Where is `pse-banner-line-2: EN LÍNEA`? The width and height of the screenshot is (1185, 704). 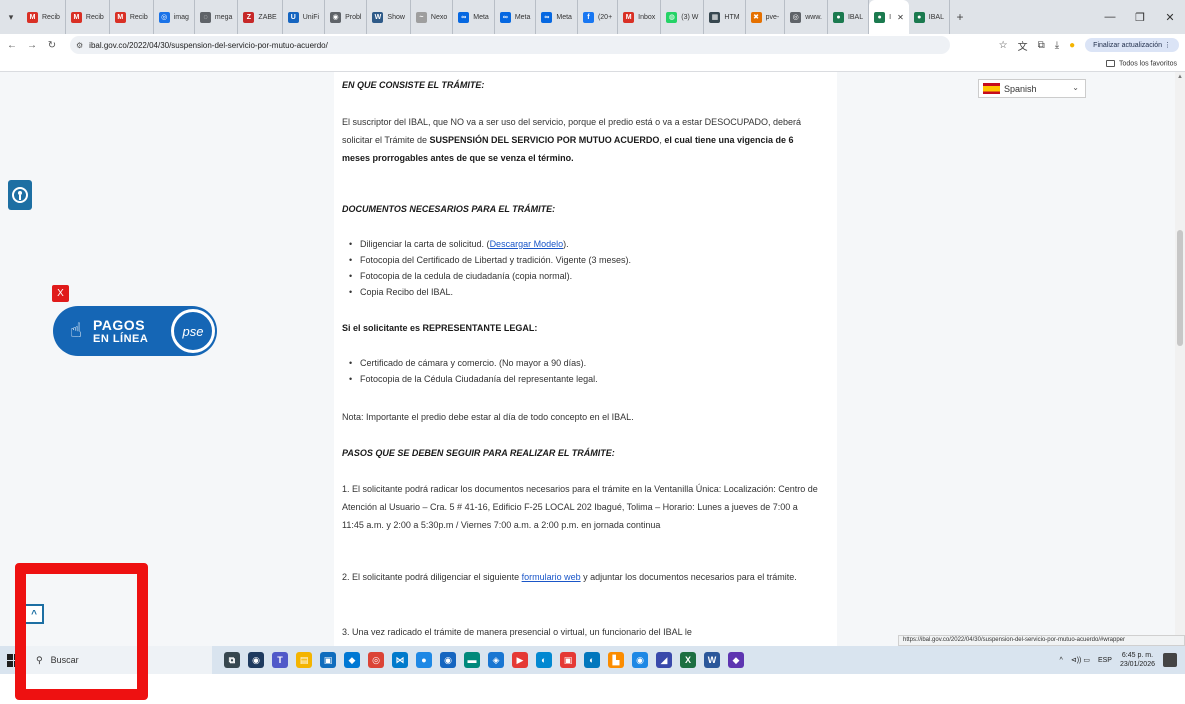 pse-banner-line-2: EN LÍNEA is located at coordinates (121, 339).